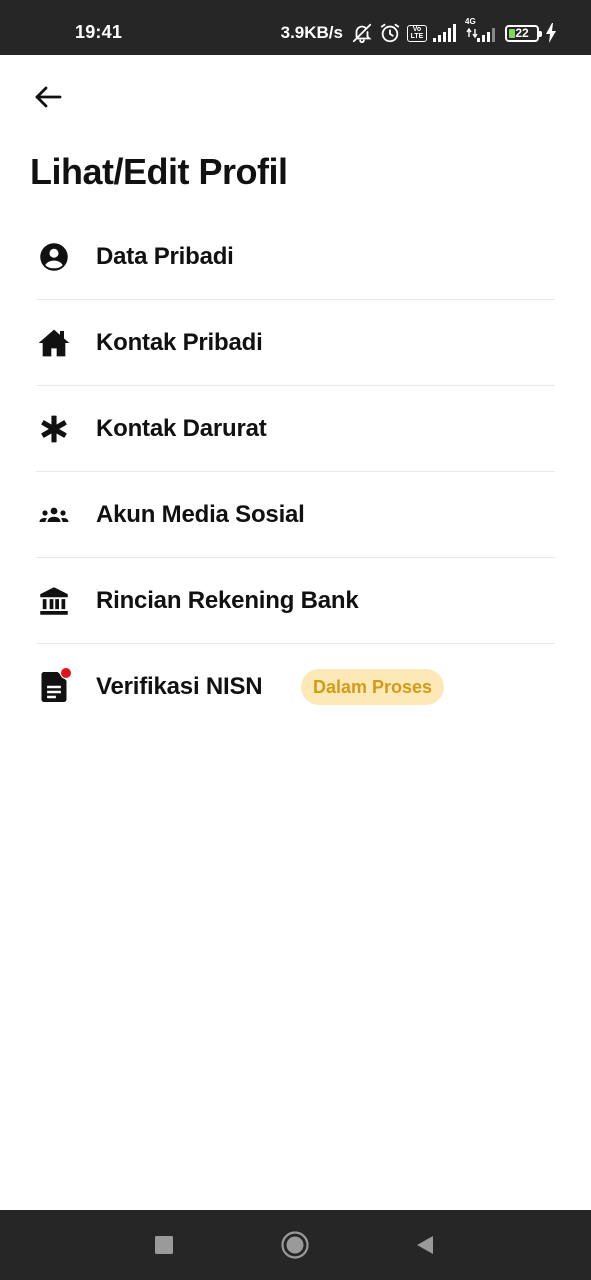 The width and height of the screenshot is (591, 1280). Describe the element at coordinates (54, 515) in the screenshot. I see `group-icon` at that location.